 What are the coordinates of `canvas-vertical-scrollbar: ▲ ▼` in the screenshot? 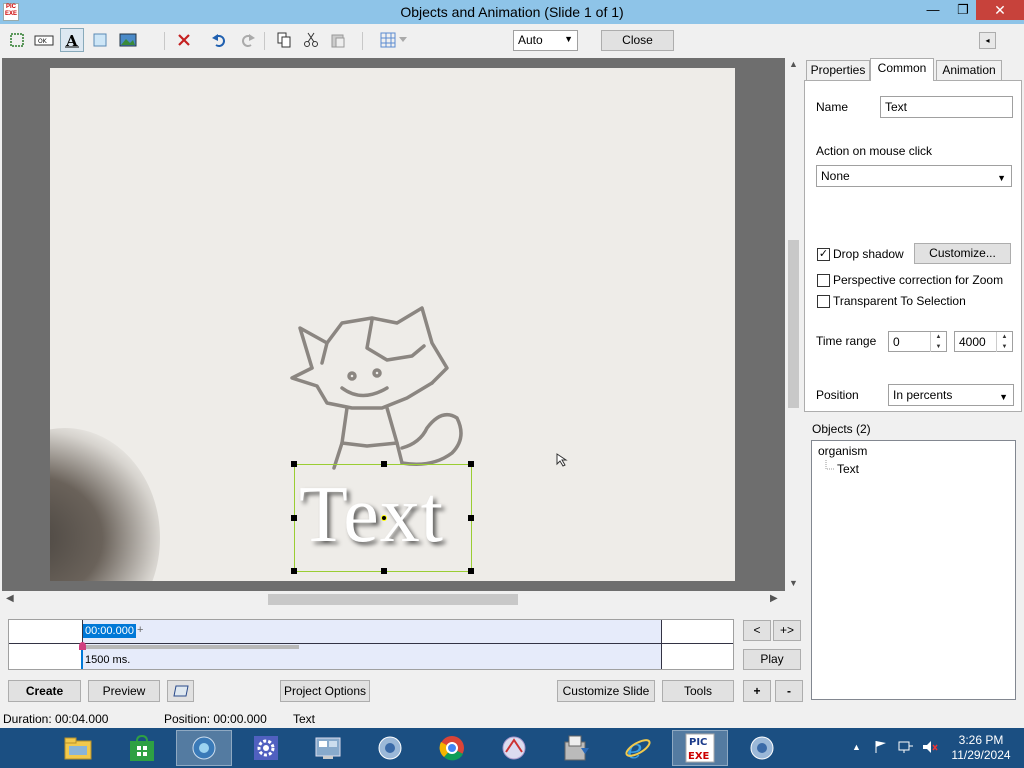 It's located at (793, 324).